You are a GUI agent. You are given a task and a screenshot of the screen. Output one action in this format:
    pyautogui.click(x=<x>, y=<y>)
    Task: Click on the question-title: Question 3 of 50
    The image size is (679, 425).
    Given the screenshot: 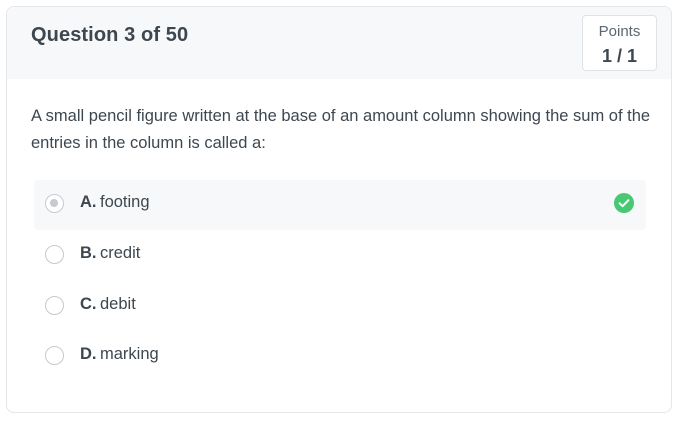 What is the action you would take?
    pyautogui.click(x=110, y=35)
    